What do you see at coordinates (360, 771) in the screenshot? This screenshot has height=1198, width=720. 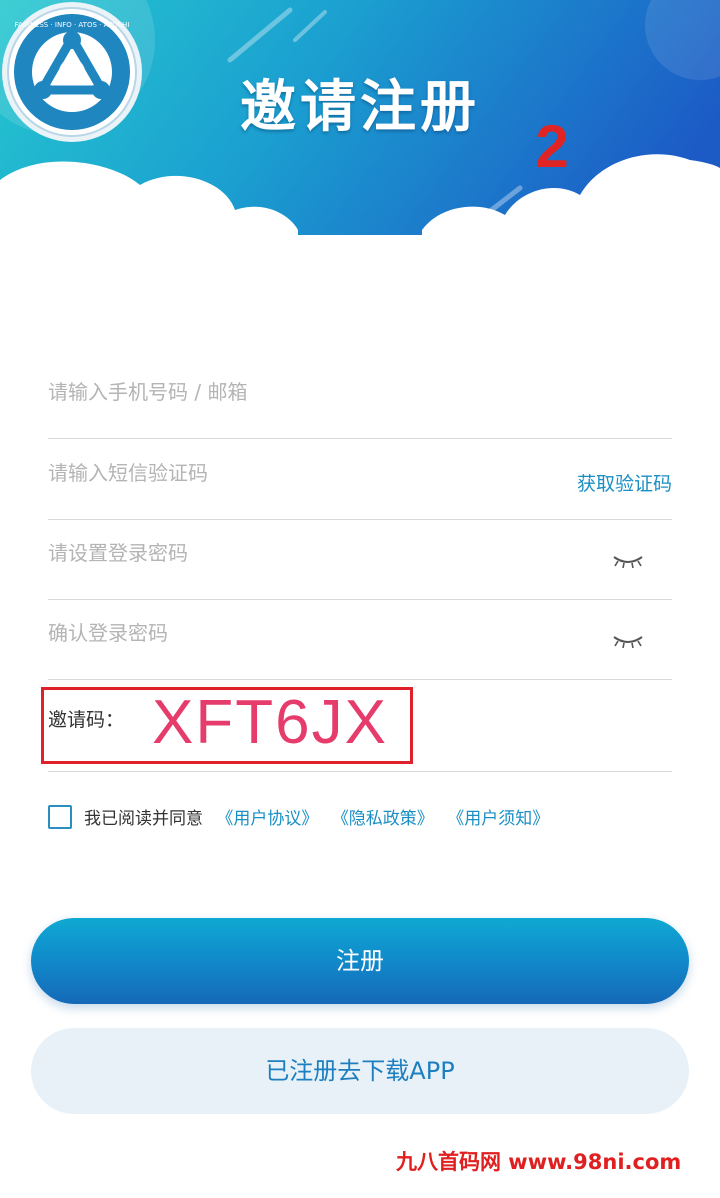 I see `invite-code-divider` at bounding box center [360, 771].